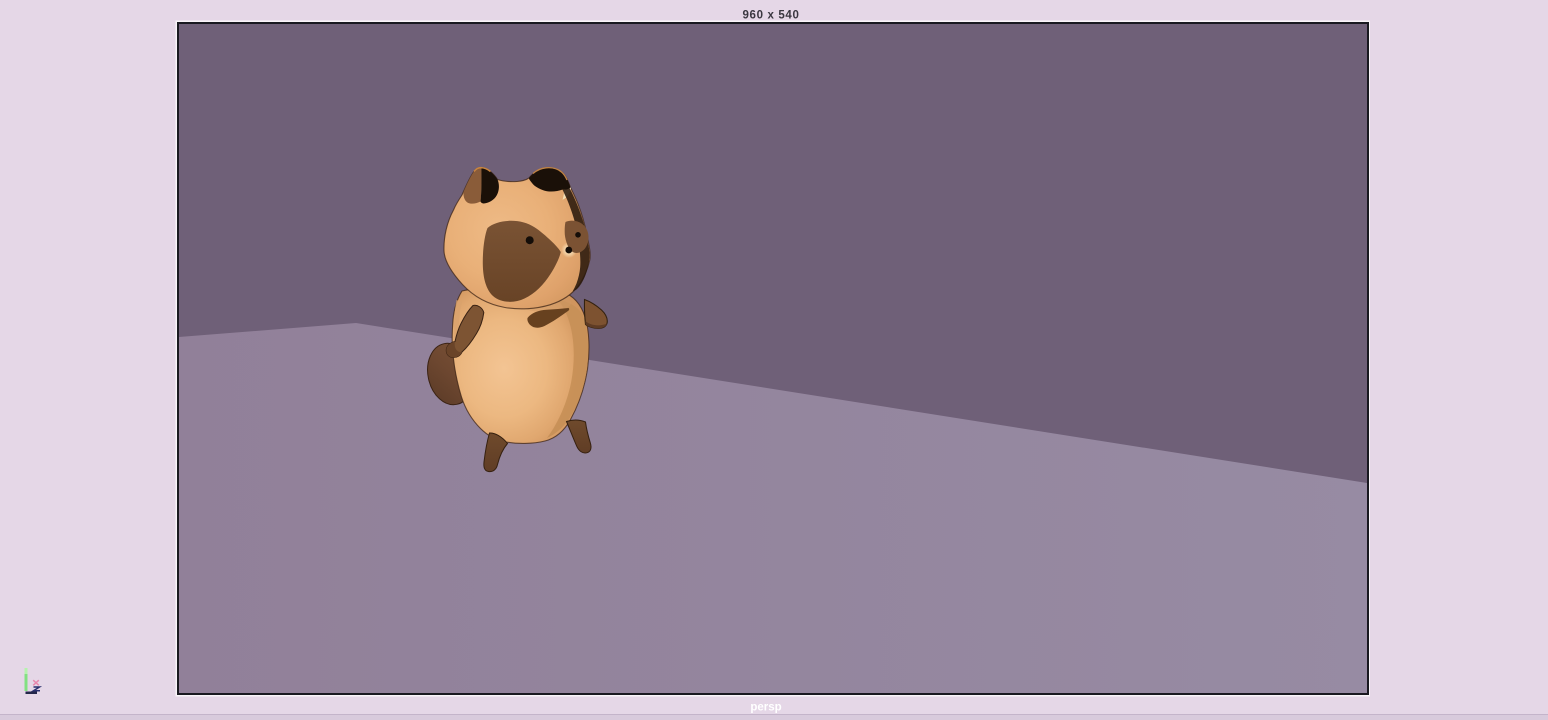 The image size is (1548, 720). Describe the element at coordinates (770, 16) in the screenshot. I see `svg-text: 960 x 540` at that location.